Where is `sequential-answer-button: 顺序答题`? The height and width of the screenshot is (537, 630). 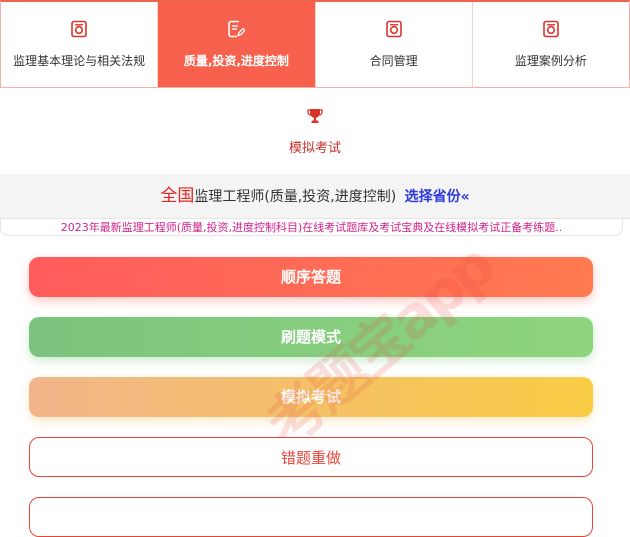 sequential-answer-button: 顺序答题 is located at coordinates (311, 277).